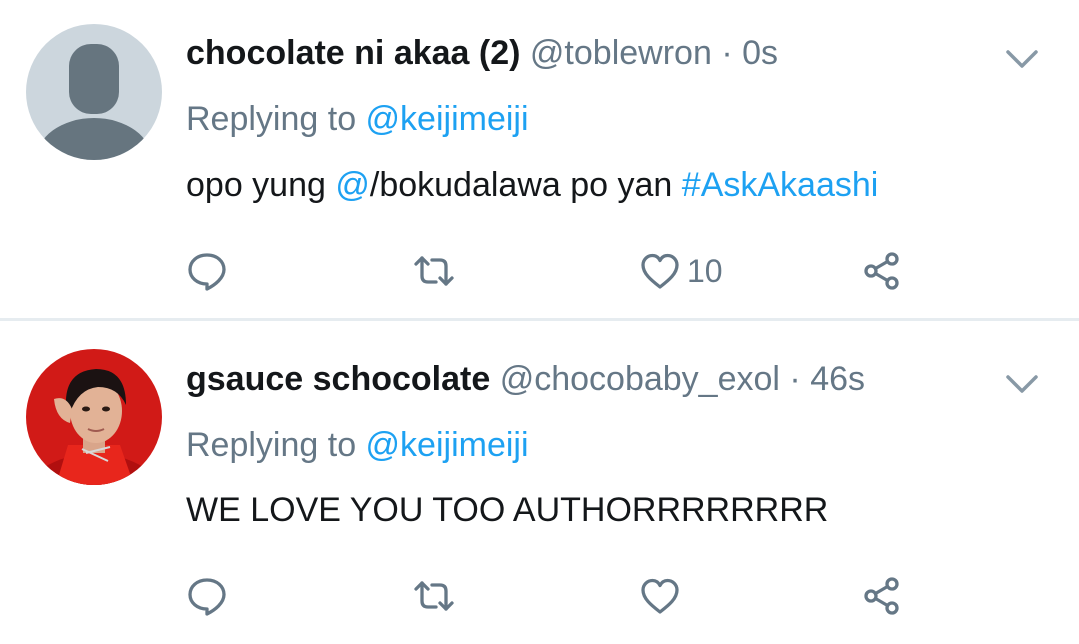 The height and width of the screenshot is (644, 1079). I want to click on tweet-text-part: /bokudalawa po yan, so click(525, 185).